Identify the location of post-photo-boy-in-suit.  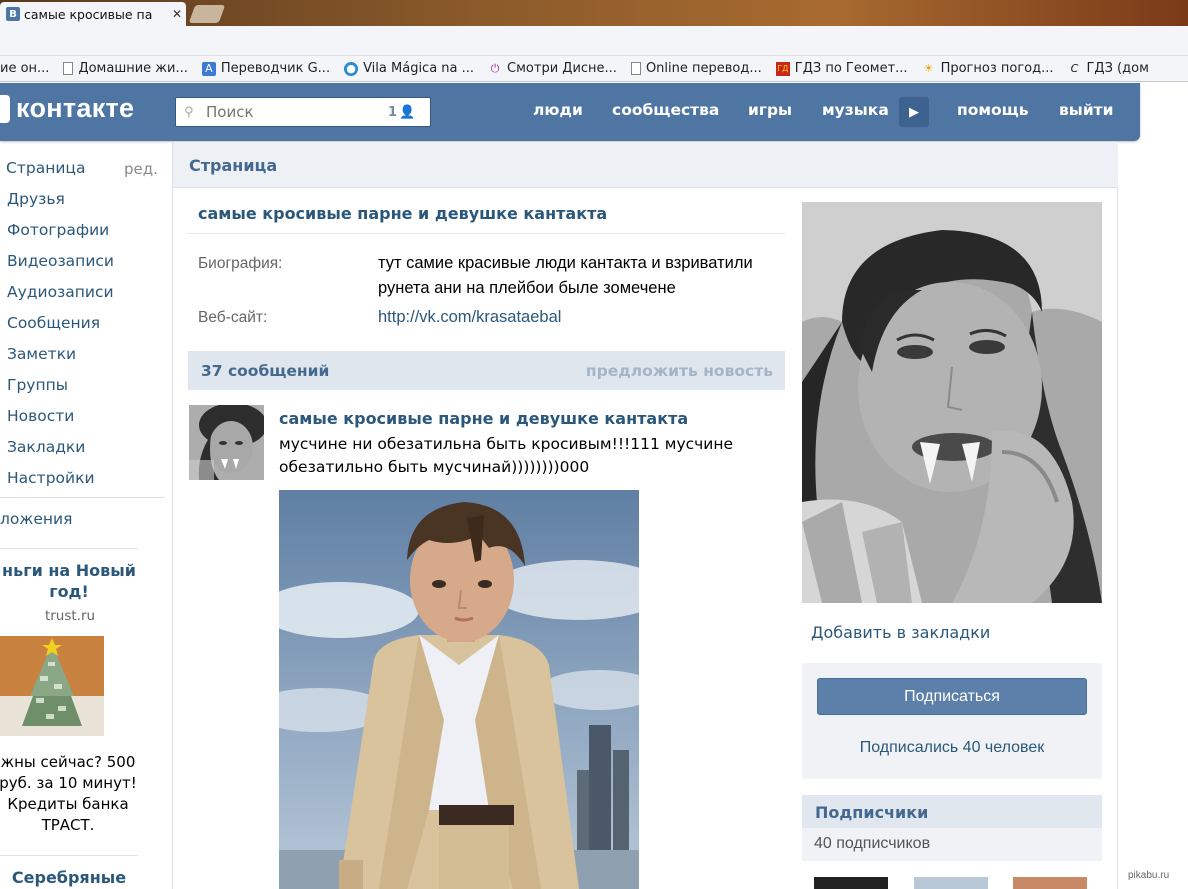
(459, 689).